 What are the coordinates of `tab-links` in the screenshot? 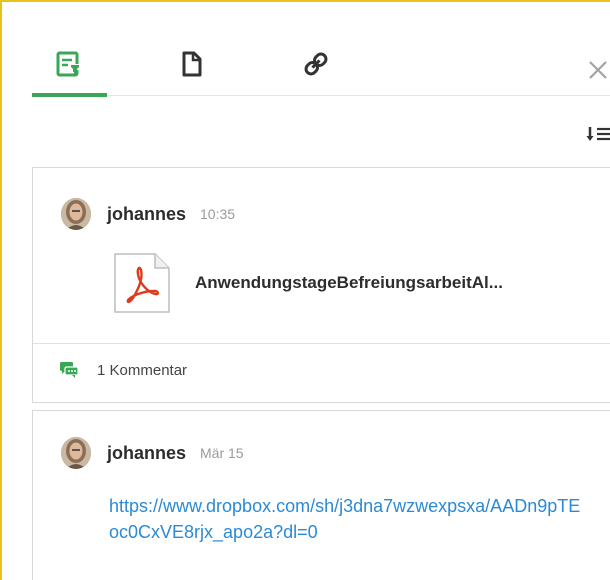 It's located at (316, 64).